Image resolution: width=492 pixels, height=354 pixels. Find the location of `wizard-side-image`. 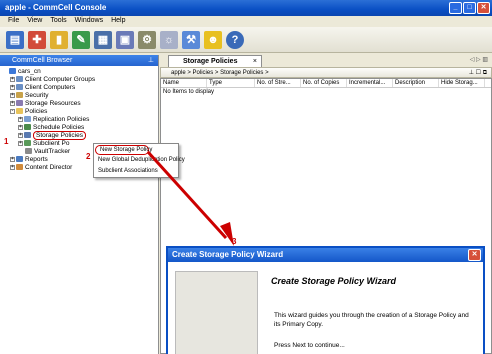

wizard-side-image is located at coordinates (216, 312).